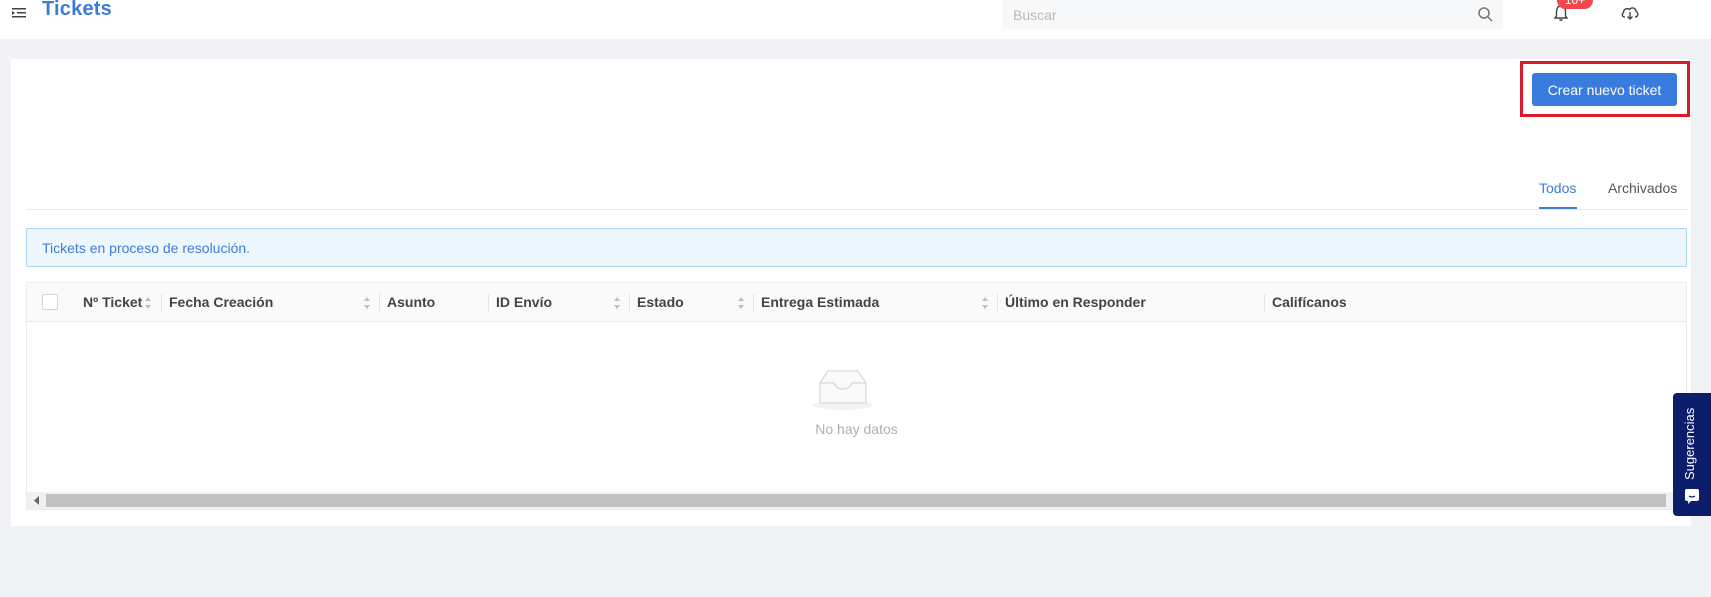 The image size is (1711, 597). What do you see at coordinates (856, 247) in the screenshot?
I see `info-alert: Tickets en proceso de resolución.` at bounding box center [856, 247].